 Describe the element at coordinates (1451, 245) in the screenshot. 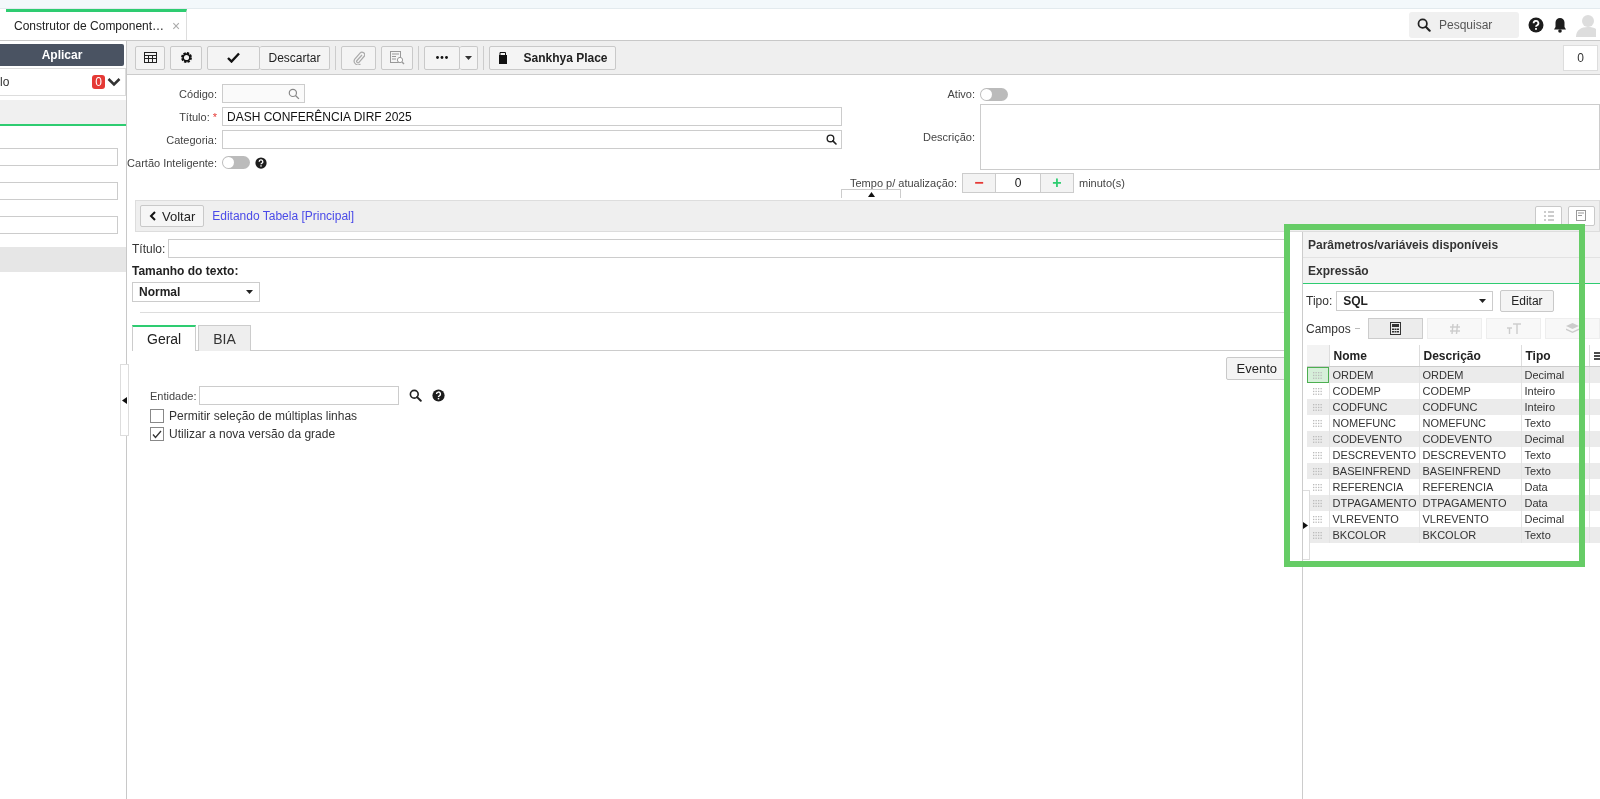

I see `panel-header: Parâmetros/variáveis disponíveis` at that location.